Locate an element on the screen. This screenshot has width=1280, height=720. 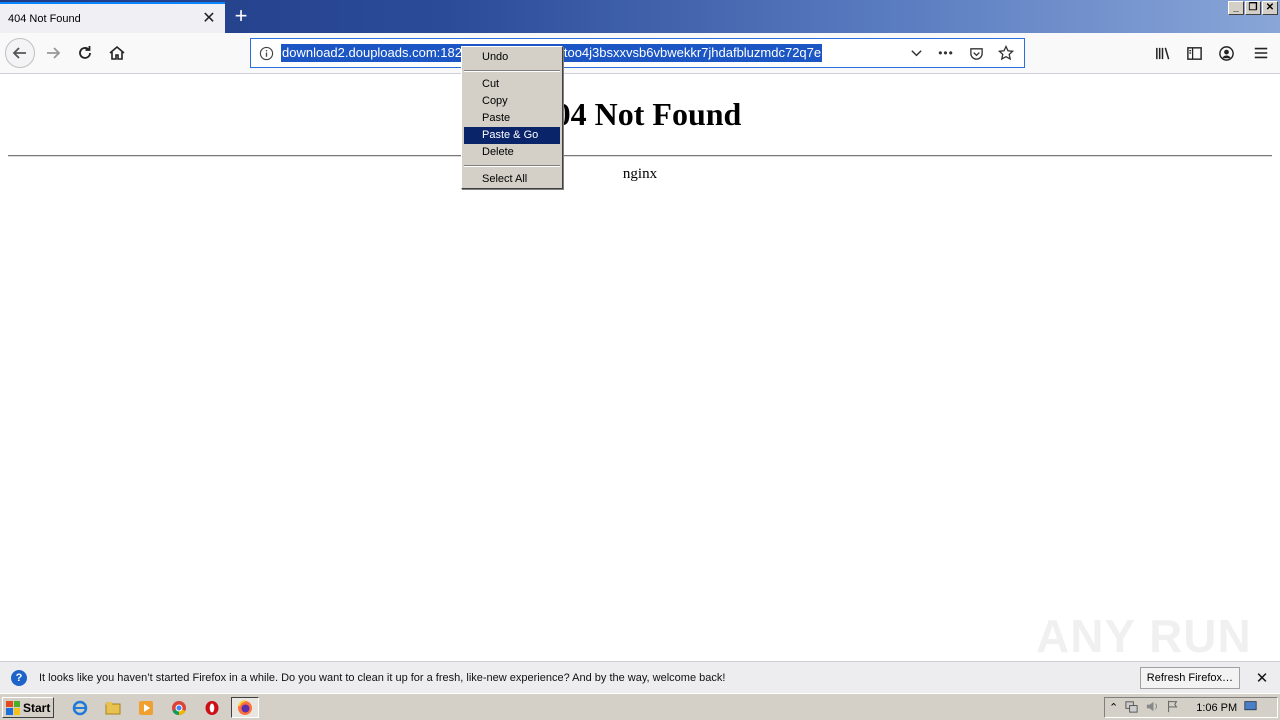
restore-button: ❐ is located at coordinates (1253, 8).